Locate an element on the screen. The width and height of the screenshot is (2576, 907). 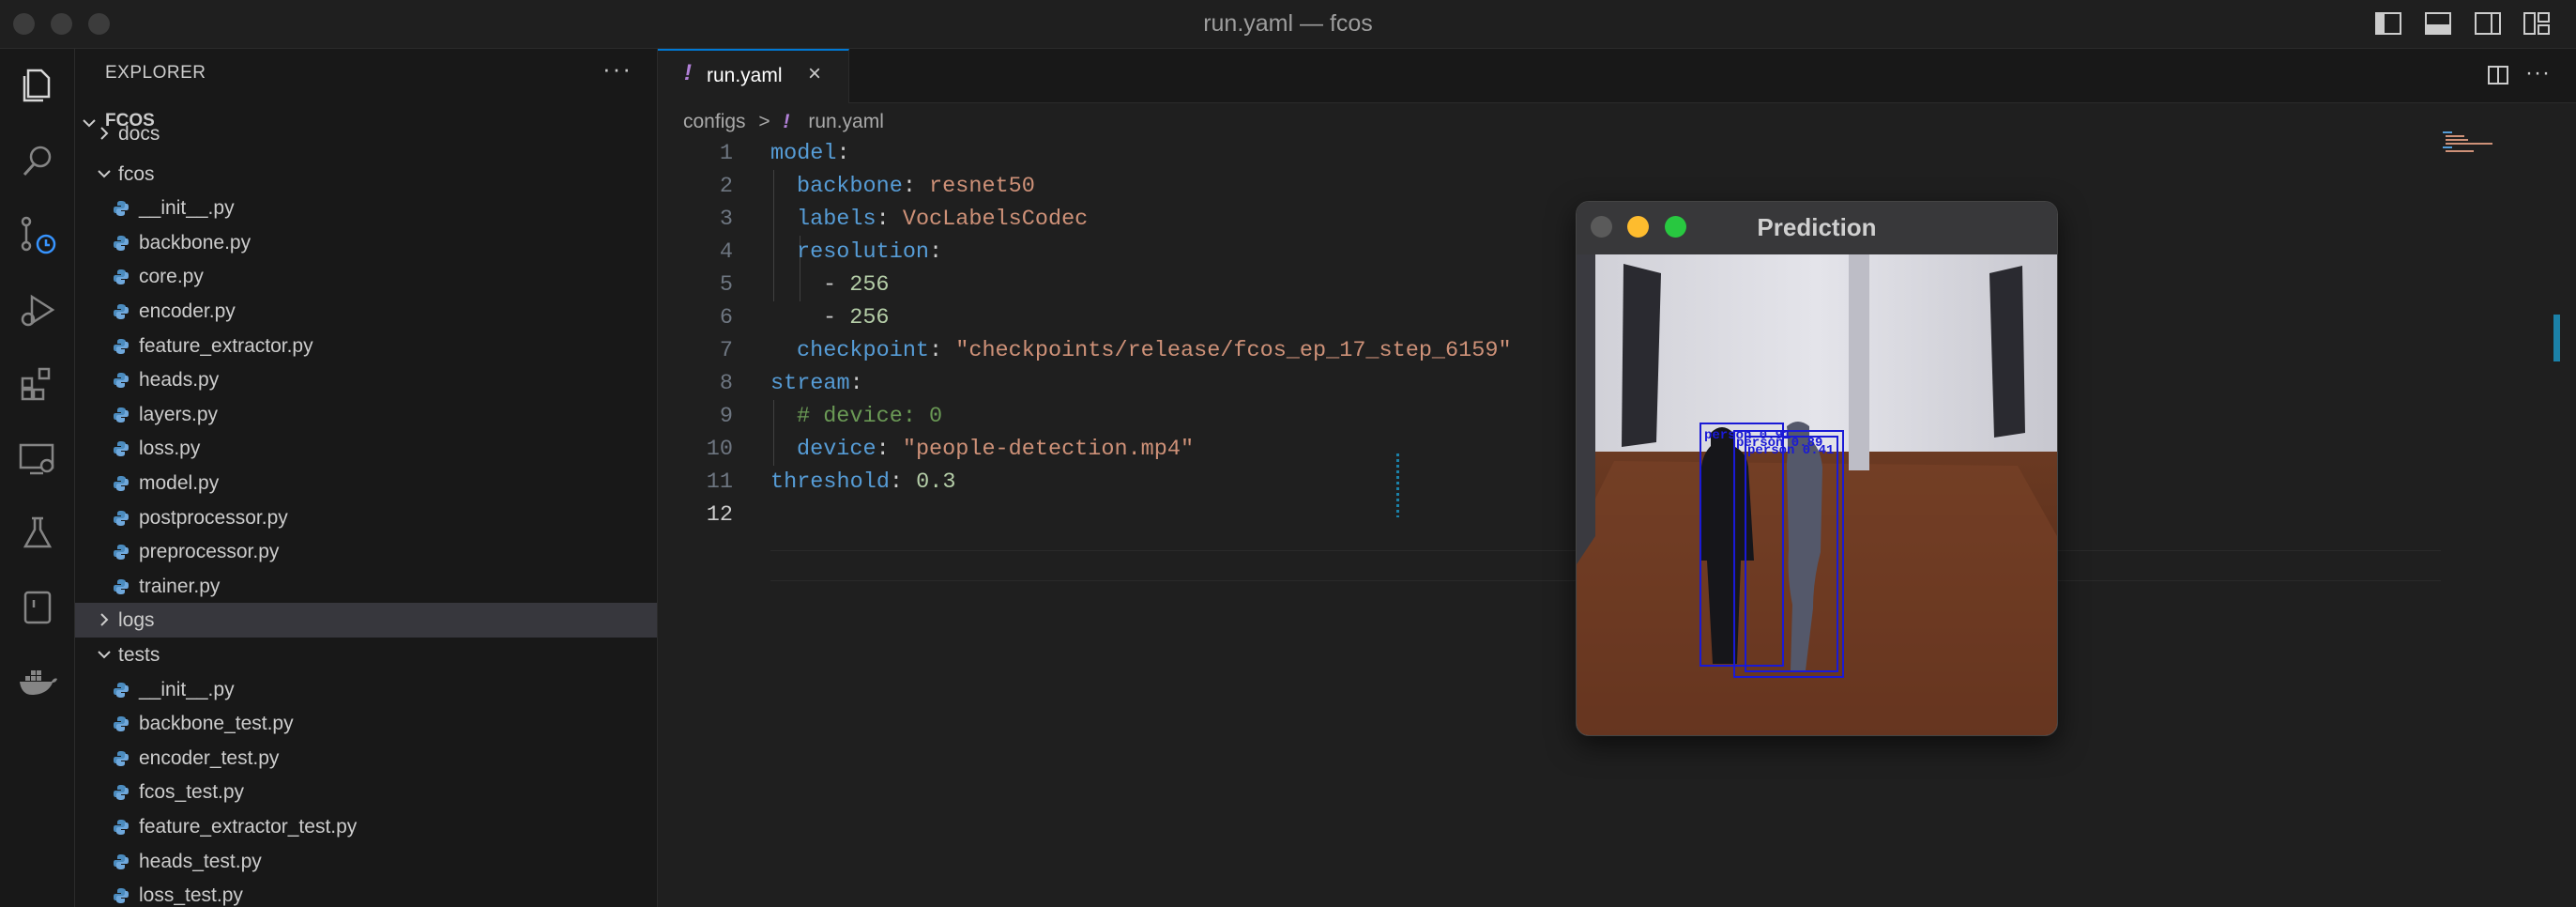
folder-item: docs is located at coordinates (366, 133).